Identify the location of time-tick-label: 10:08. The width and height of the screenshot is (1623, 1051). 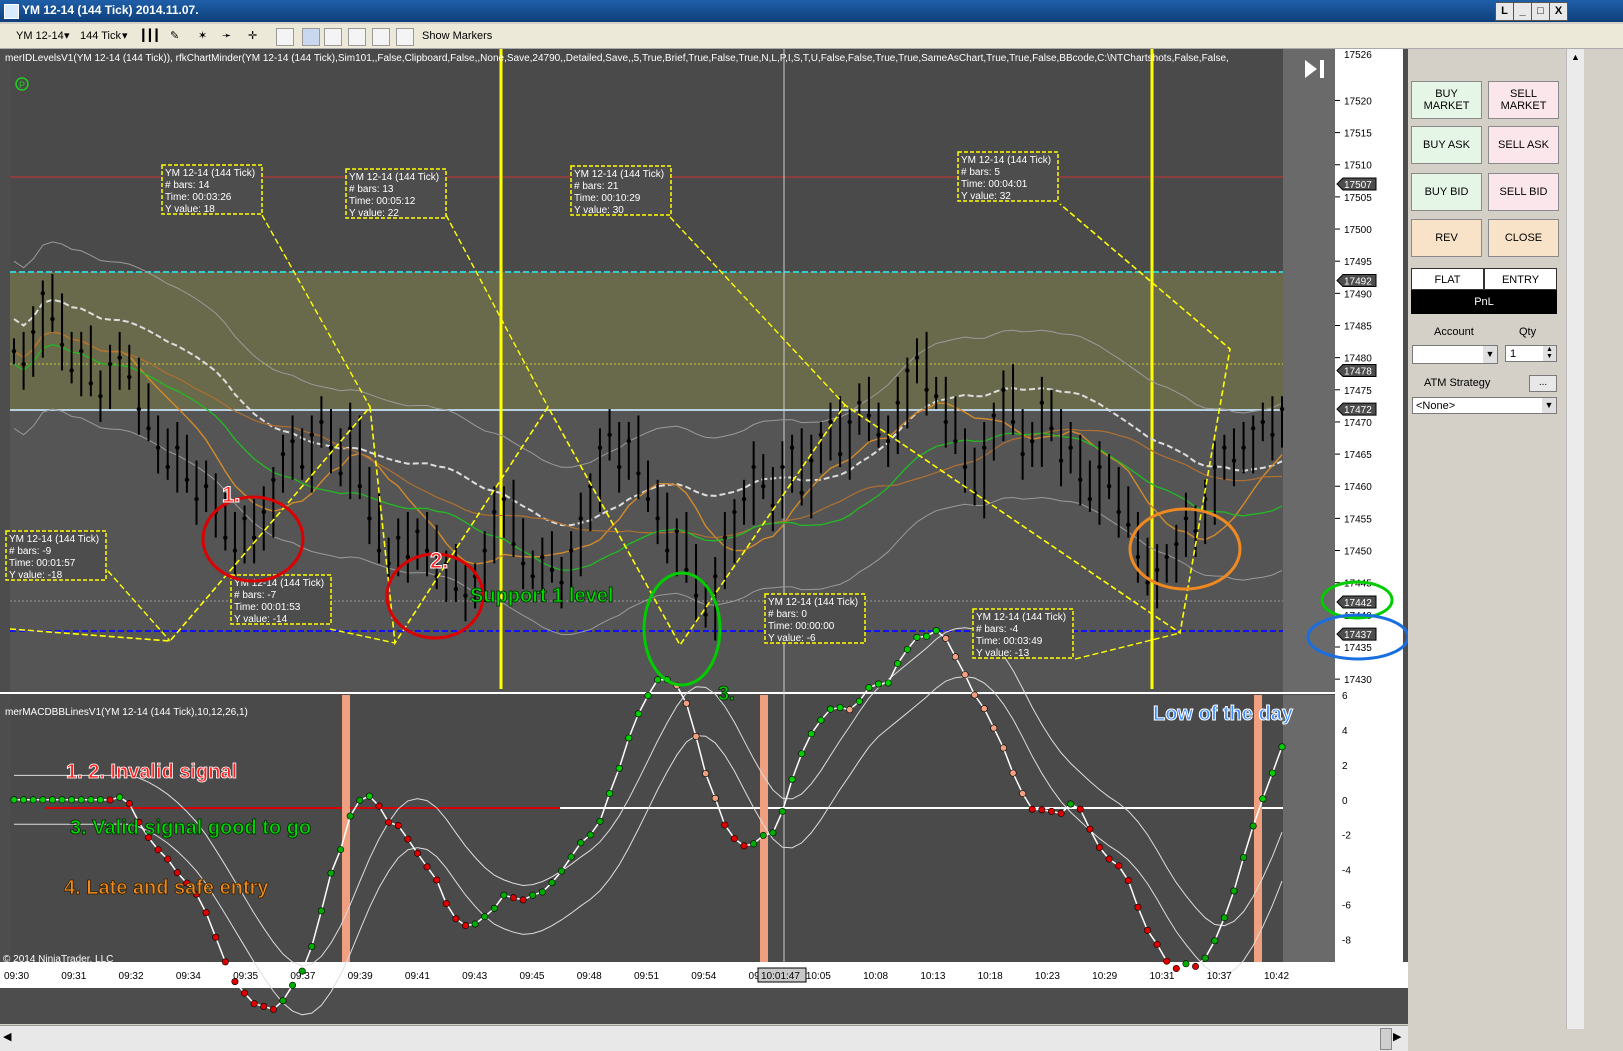
(875, 976).